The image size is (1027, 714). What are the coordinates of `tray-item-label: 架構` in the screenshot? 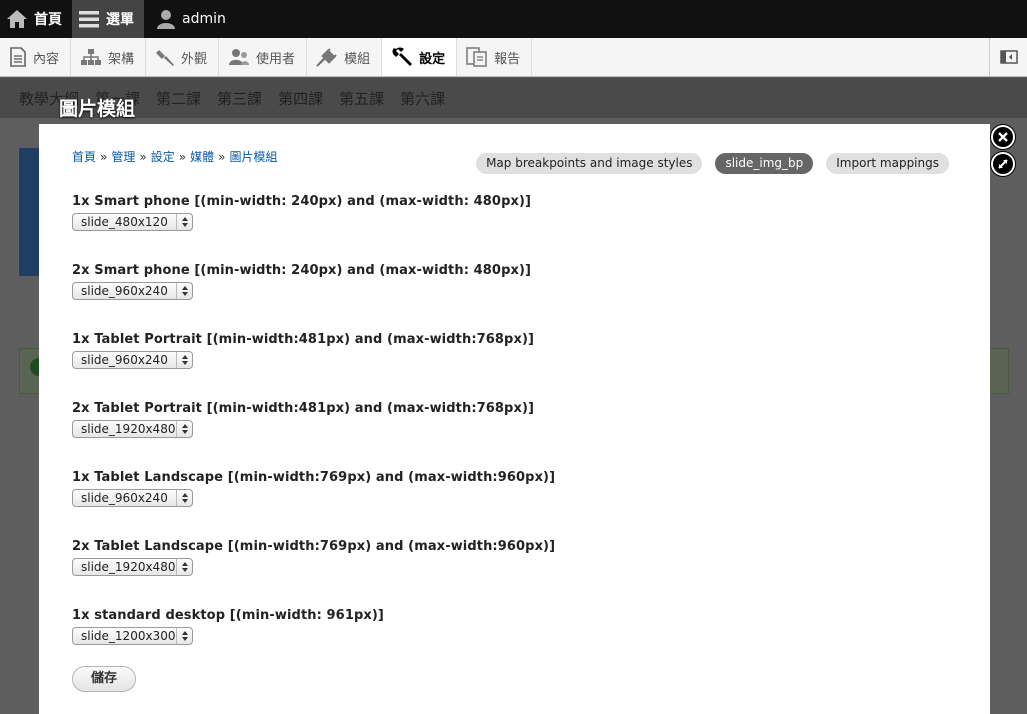 It's located at (121, 59).